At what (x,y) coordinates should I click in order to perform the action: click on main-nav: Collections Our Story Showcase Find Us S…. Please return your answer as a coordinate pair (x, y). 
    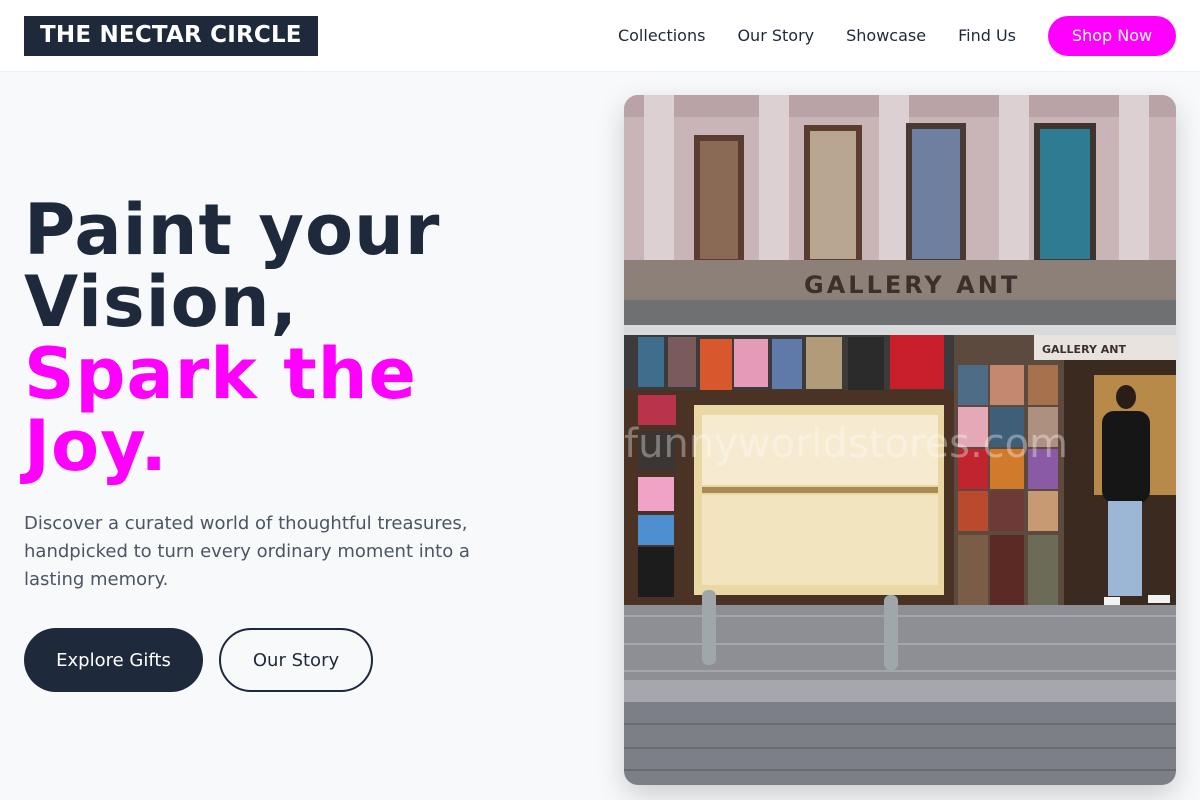
    Looking at the image, I should click on (897, 35).